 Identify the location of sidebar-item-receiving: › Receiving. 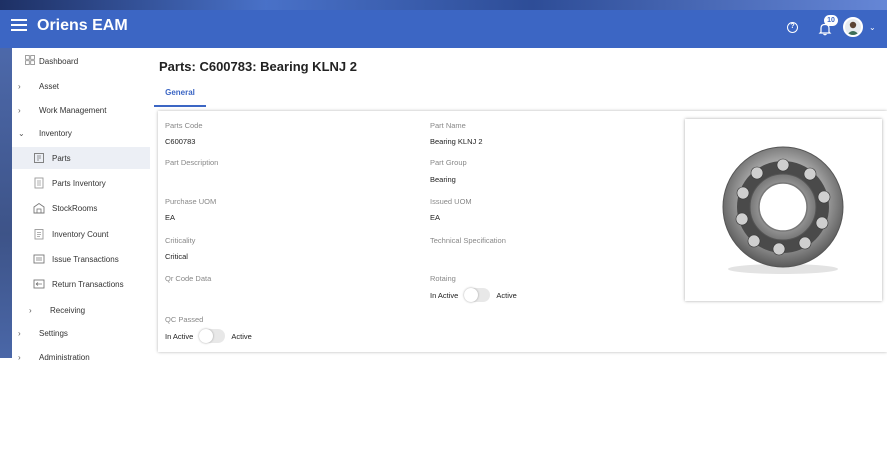
(81, 310).